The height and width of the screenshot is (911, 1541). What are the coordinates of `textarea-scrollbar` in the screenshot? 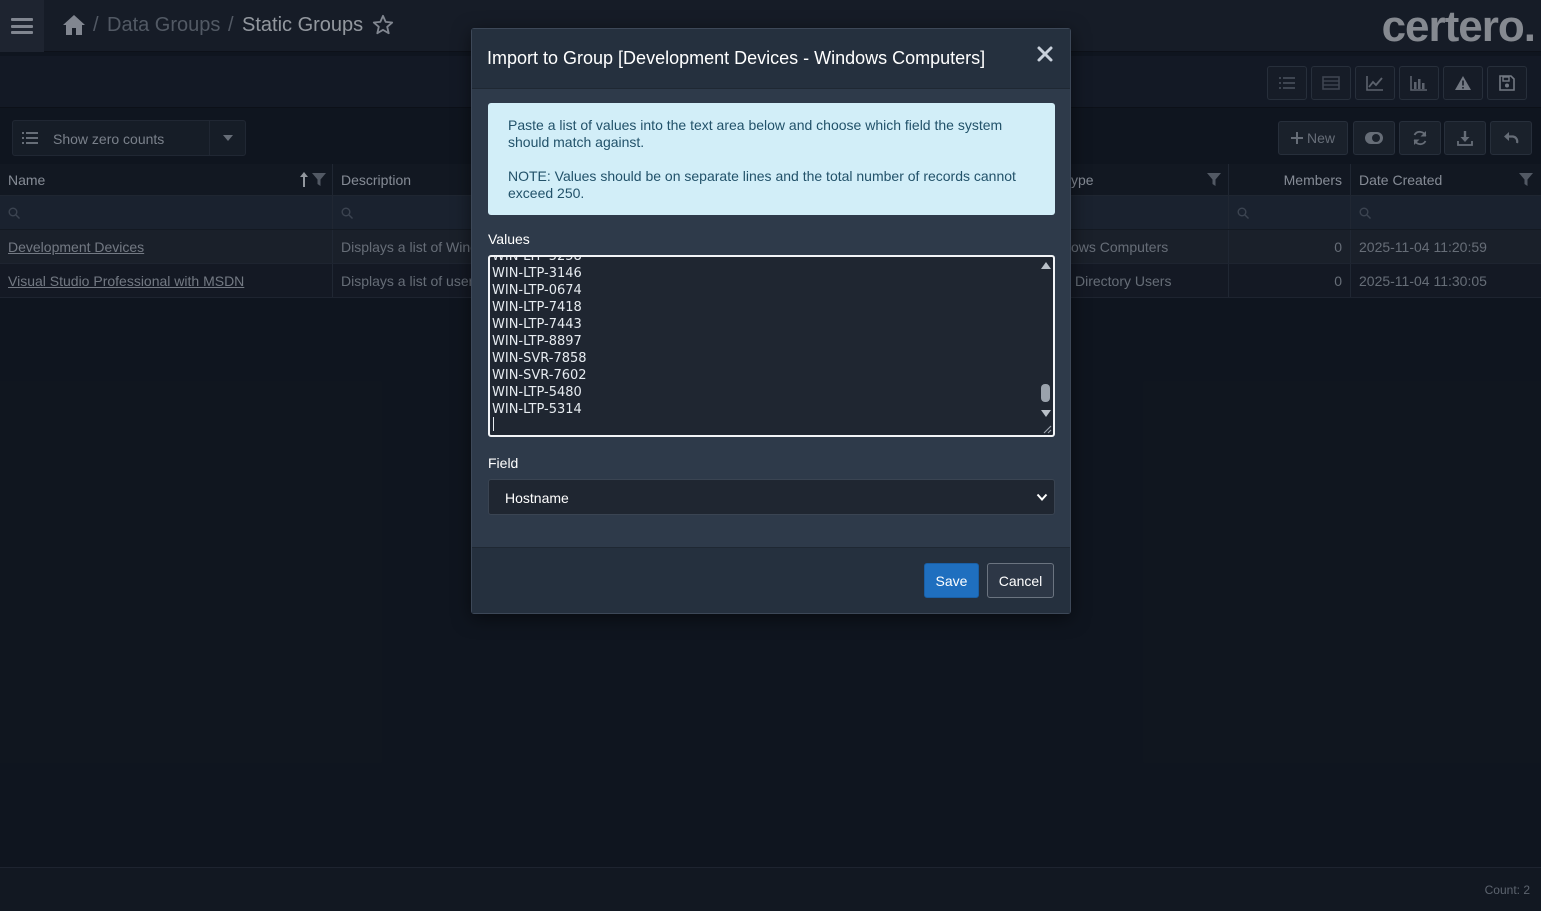 It's located at (1045, 346).